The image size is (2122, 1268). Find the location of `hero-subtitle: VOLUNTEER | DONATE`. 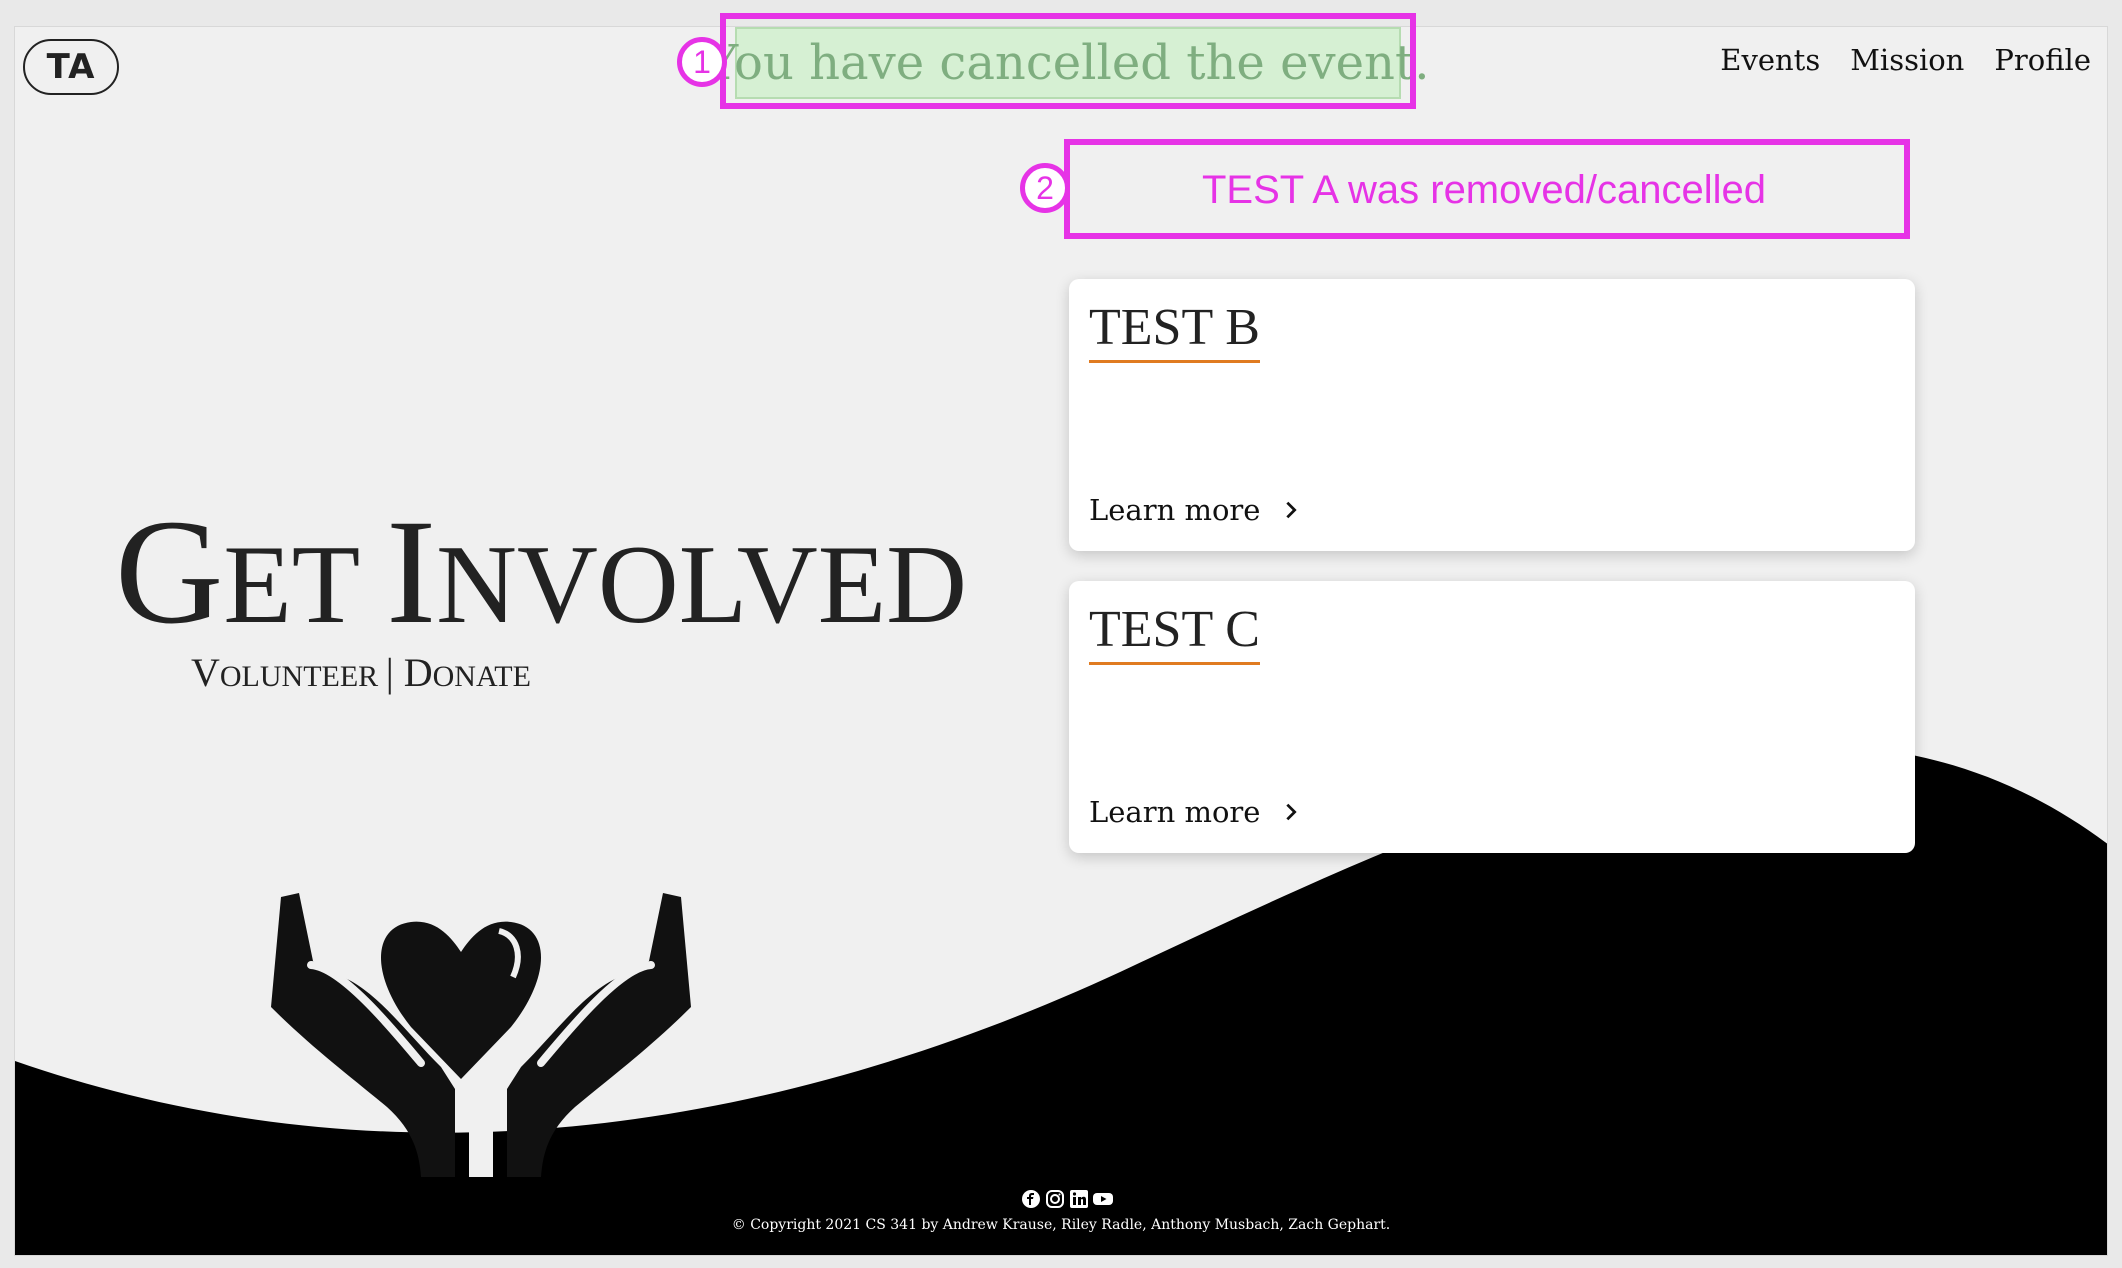

hero-subtitle: VOLUNTEER | DONATE is located at coordinates (361, 673).